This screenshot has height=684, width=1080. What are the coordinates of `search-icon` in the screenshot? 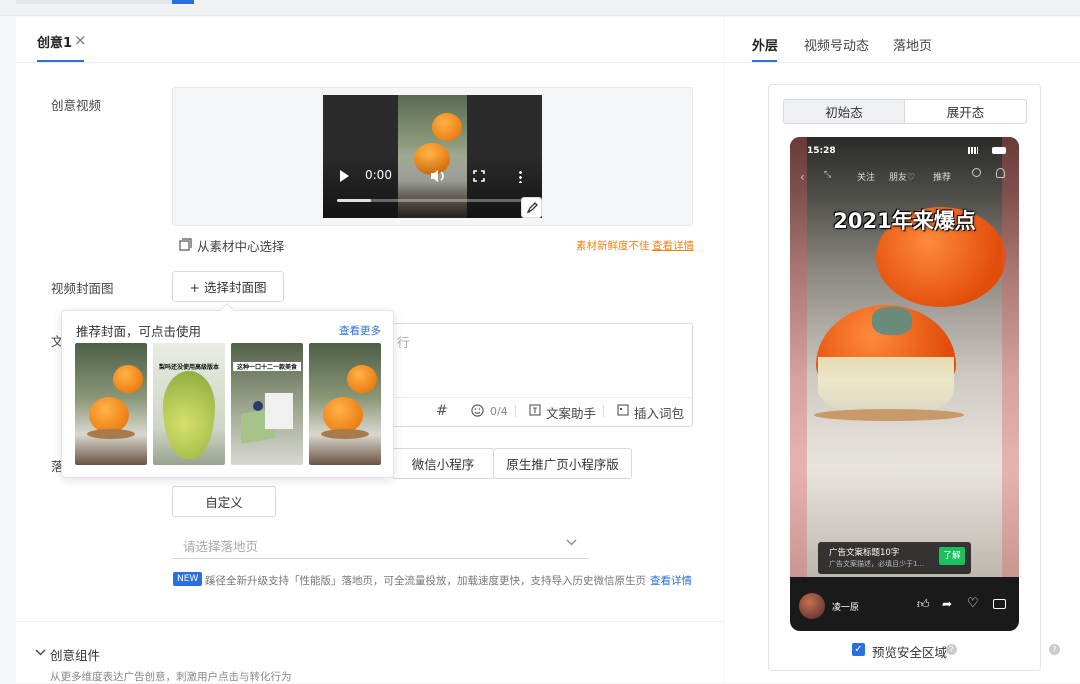 It's located at (976, 172).